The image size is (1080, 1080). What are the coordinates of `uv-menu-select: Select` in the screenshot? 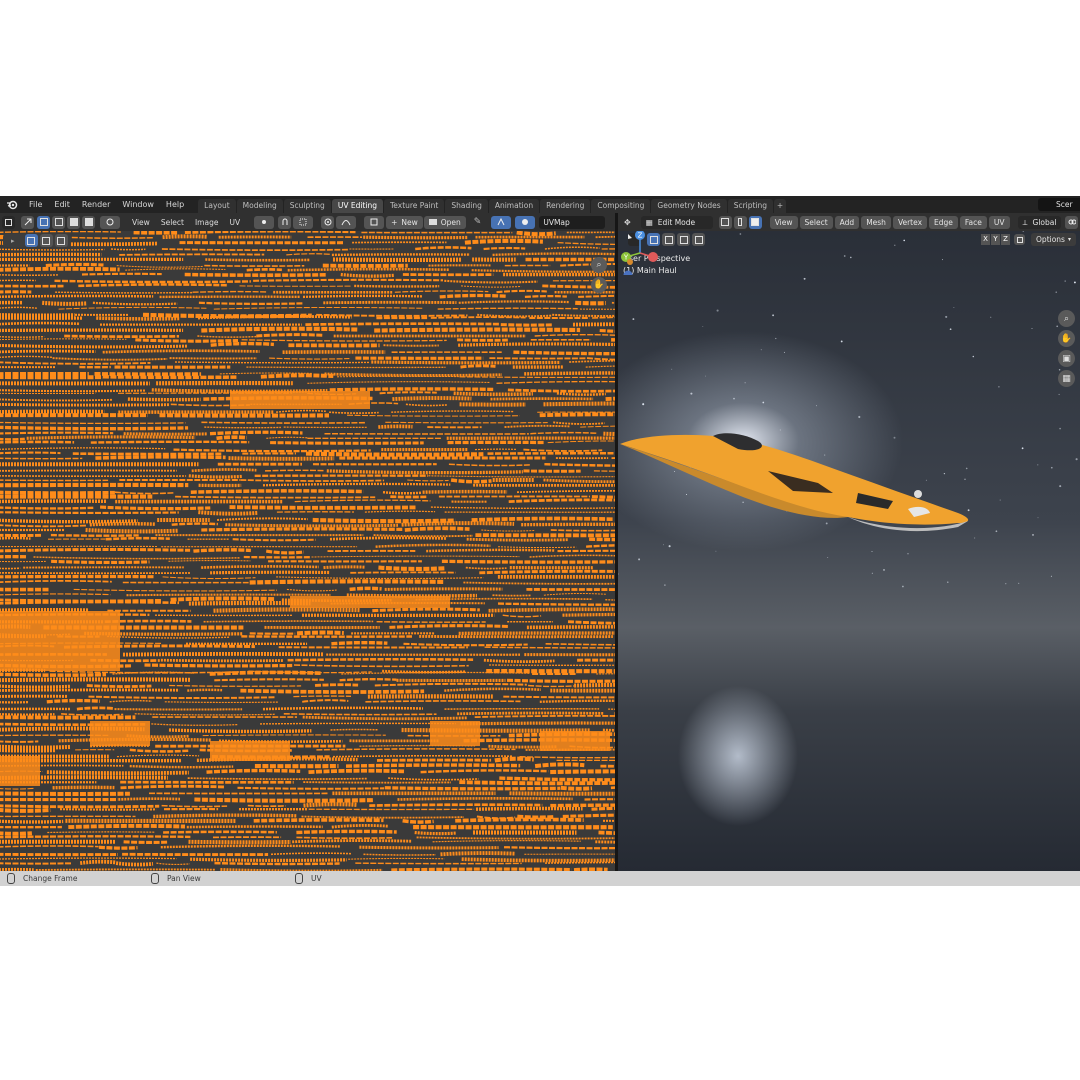 It's located at (172, 222).